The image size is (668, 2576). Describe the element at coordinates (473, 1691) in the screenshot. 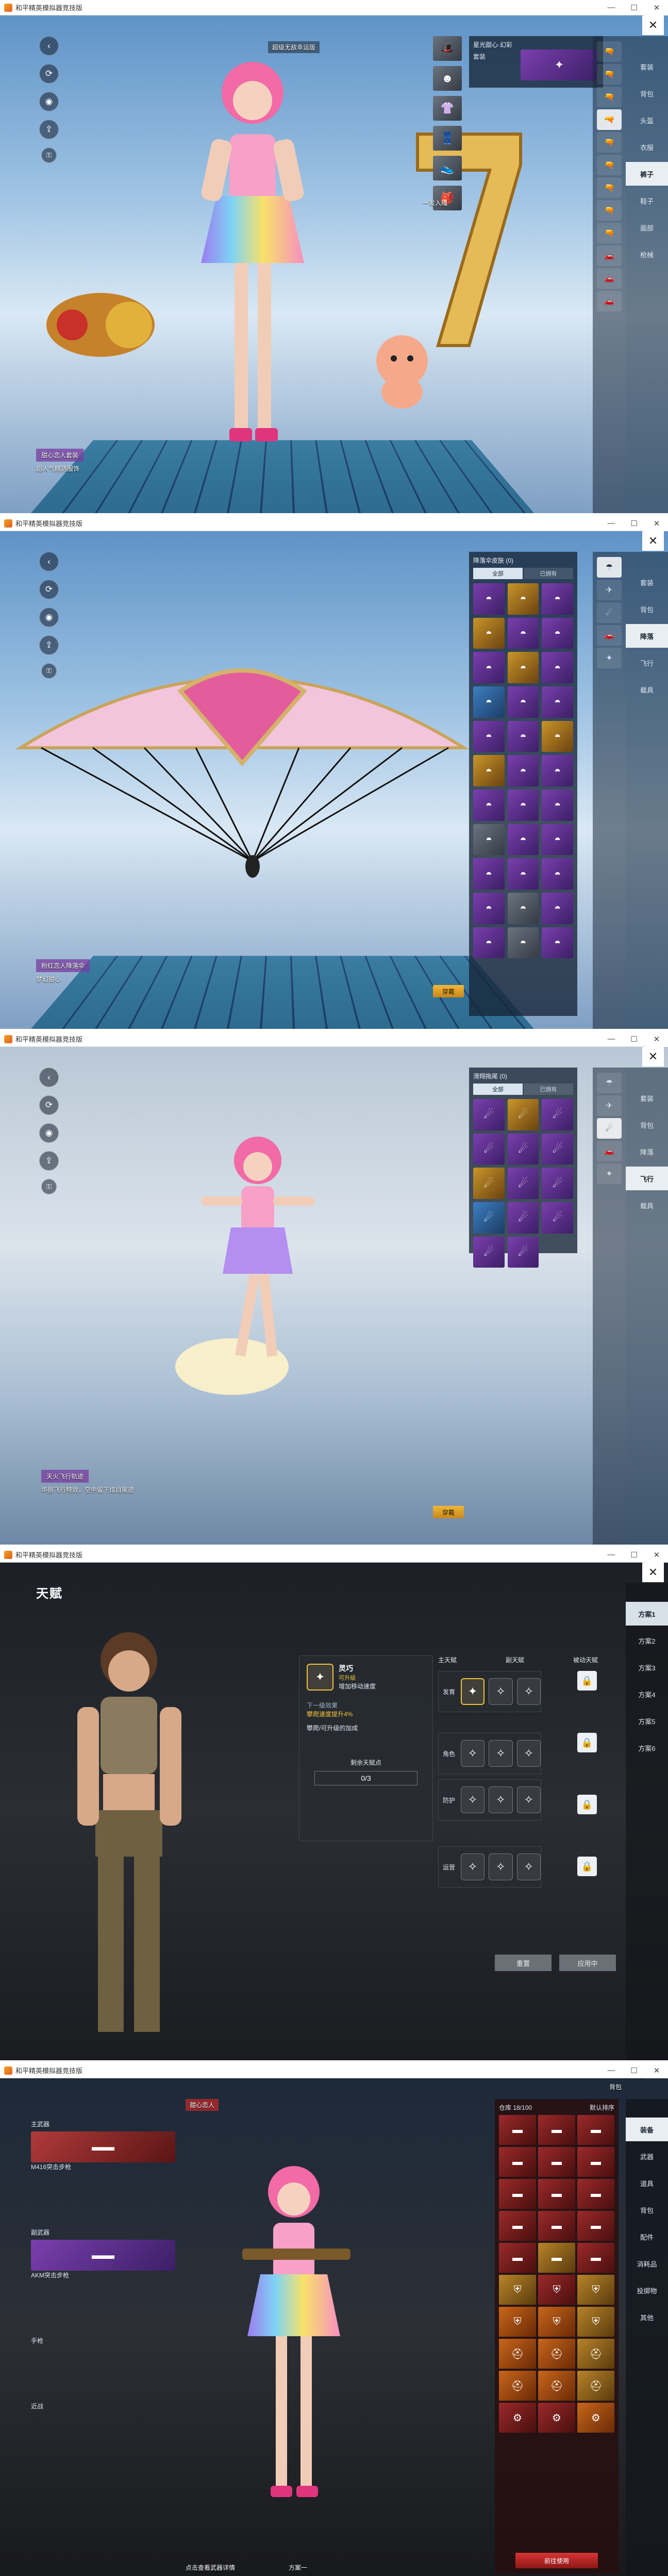

I see `talent-slot-icon: ✦` at that location.